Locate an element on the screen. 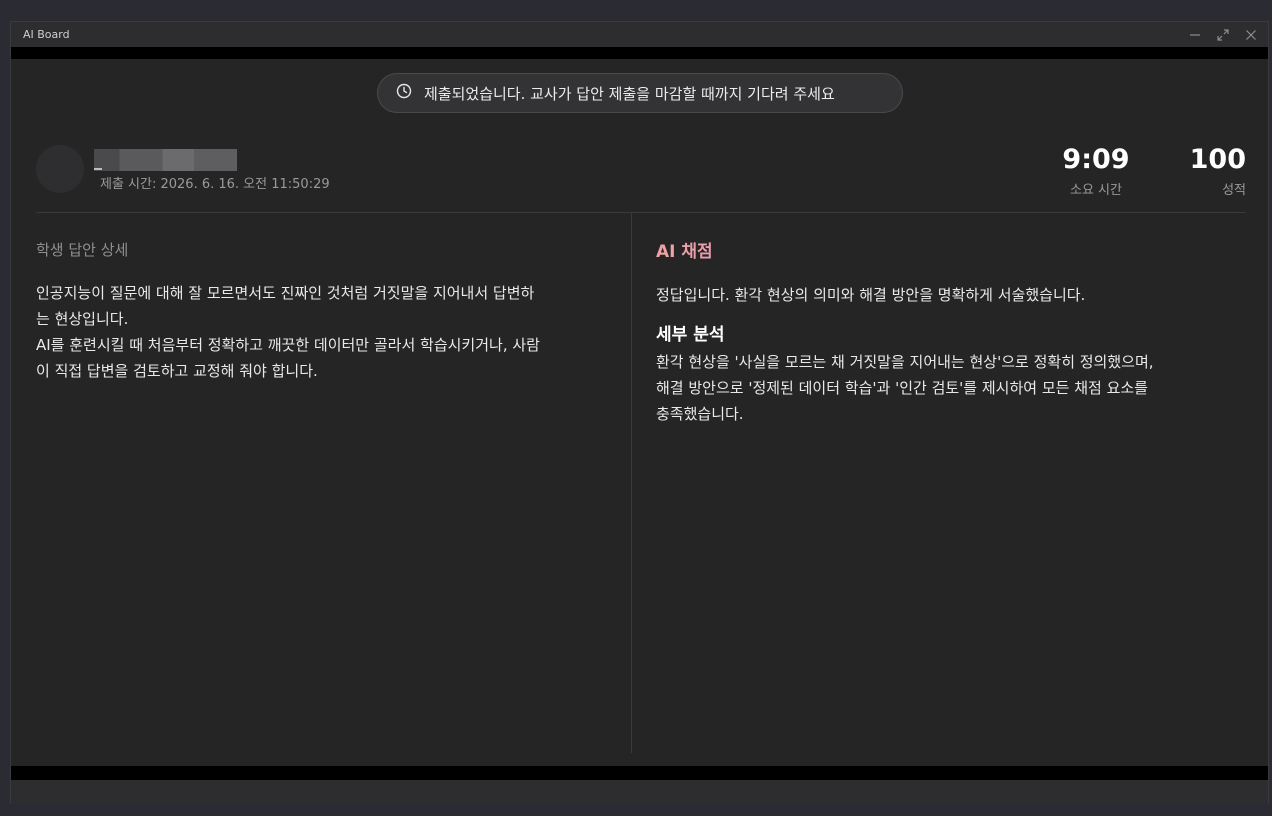 The width and height of the screenshot is (1272, 816). detail-line: 충족했습니다. is located at coordinates (700, 414).